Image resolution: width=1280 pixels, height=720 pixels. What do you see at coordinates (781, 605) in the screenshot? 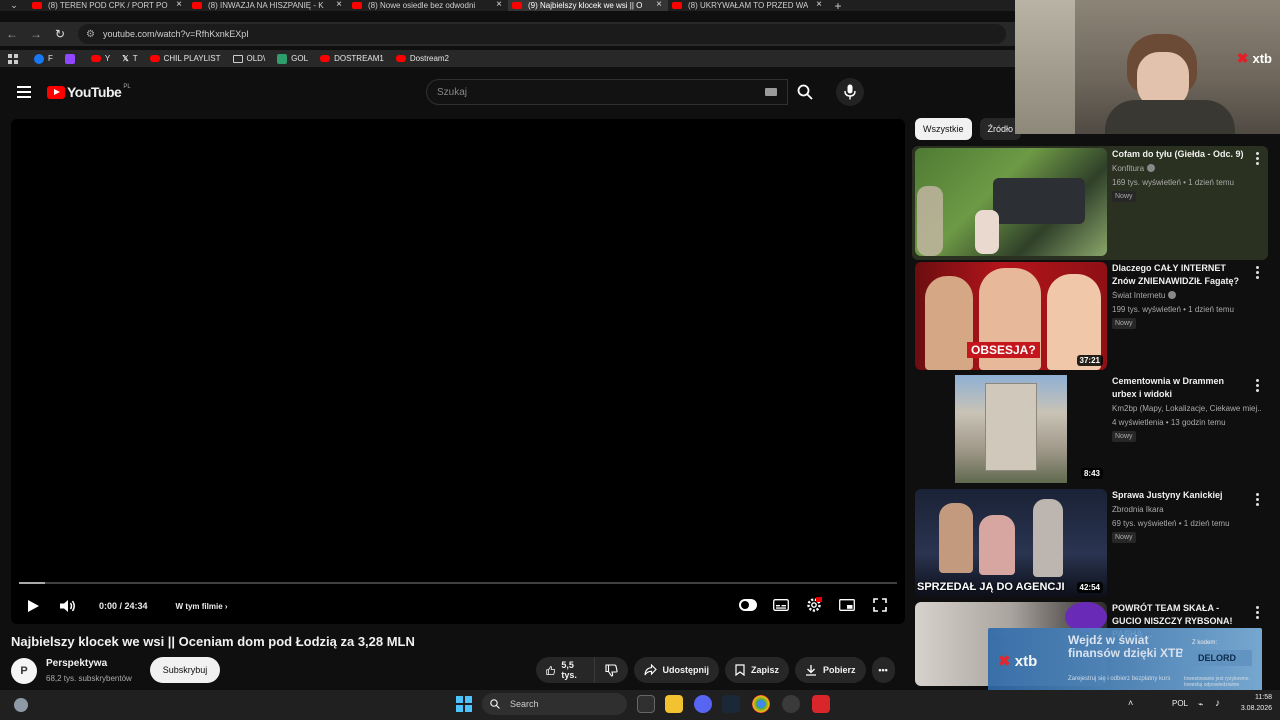
I see `subtitles-button` at bounding box center [781, 605].